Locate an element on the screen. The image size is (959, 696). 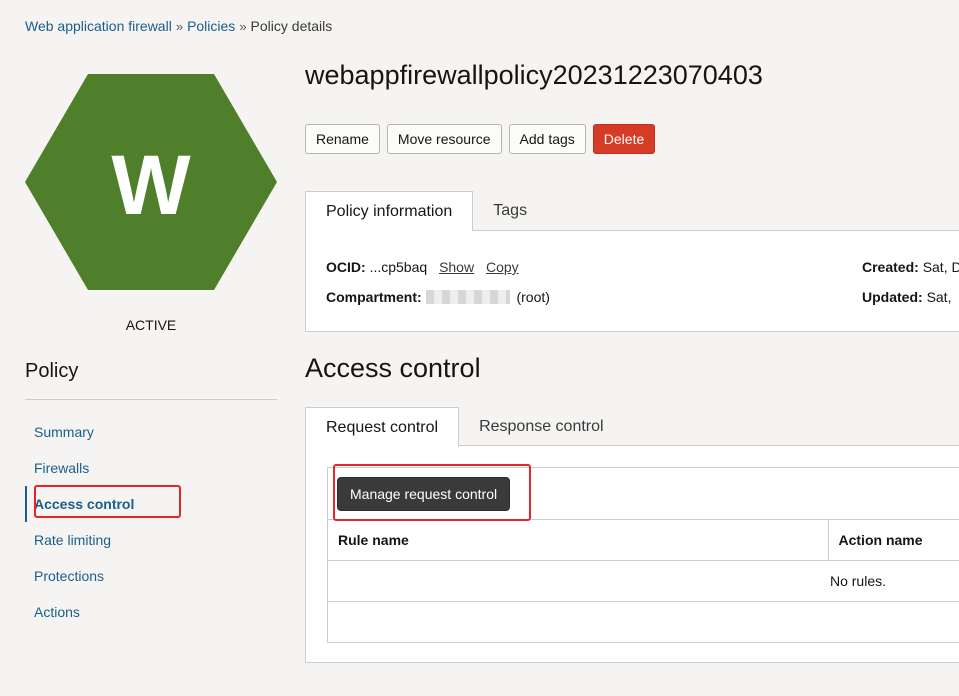
tab-request-control: Request control is located at coordinates (382, 427).